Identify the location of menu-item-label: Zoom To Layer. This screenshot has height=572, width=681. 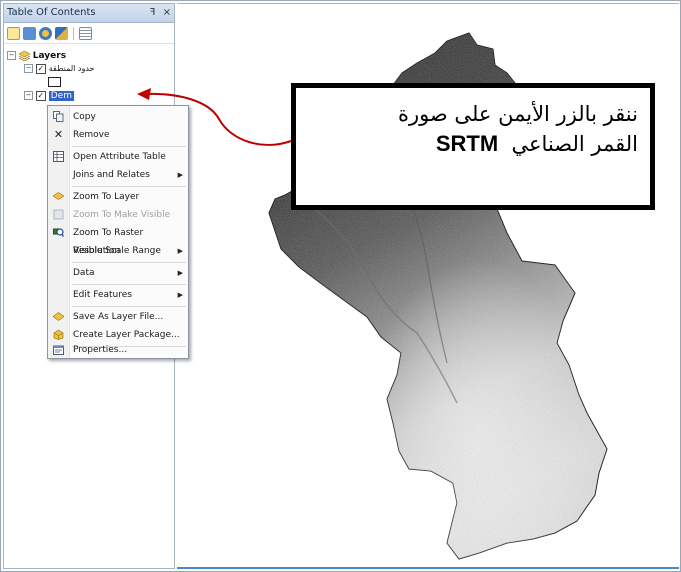
(106, 197).